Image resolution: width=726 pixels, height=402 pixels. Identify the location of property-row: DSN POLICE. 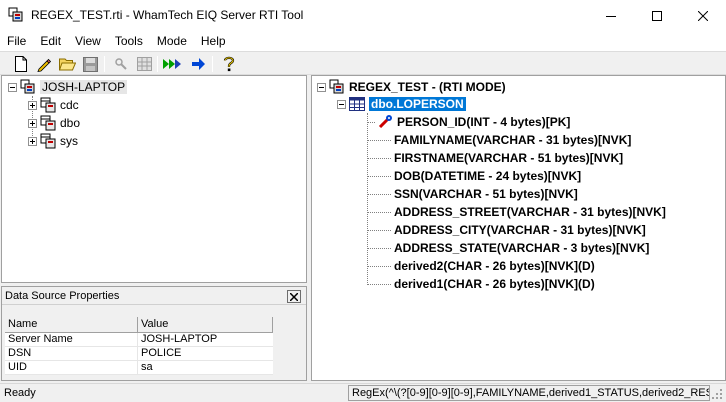
(139, 354).